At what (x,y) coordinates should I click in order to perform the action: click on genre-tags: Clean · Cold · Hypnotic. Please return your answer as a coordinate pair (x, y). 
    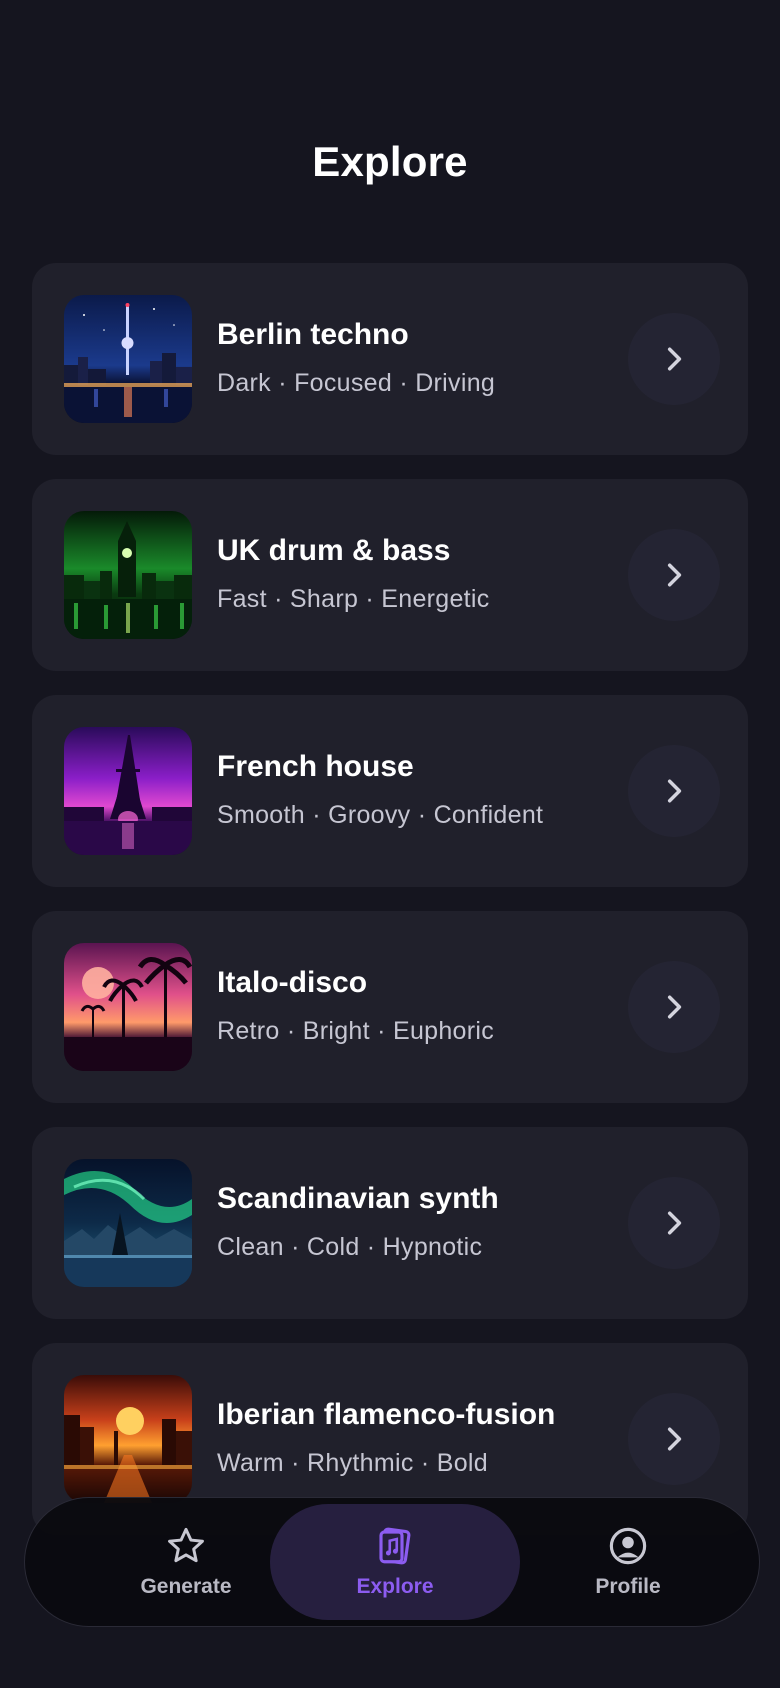
    Looking at the image, I should click on (350, 1247).